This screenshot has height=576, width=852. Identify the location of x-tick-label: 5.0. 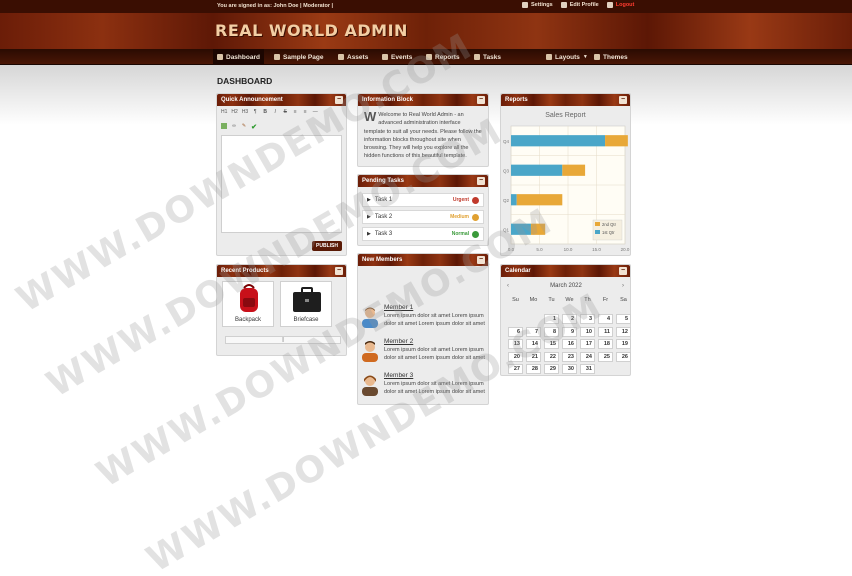
(539, 249).